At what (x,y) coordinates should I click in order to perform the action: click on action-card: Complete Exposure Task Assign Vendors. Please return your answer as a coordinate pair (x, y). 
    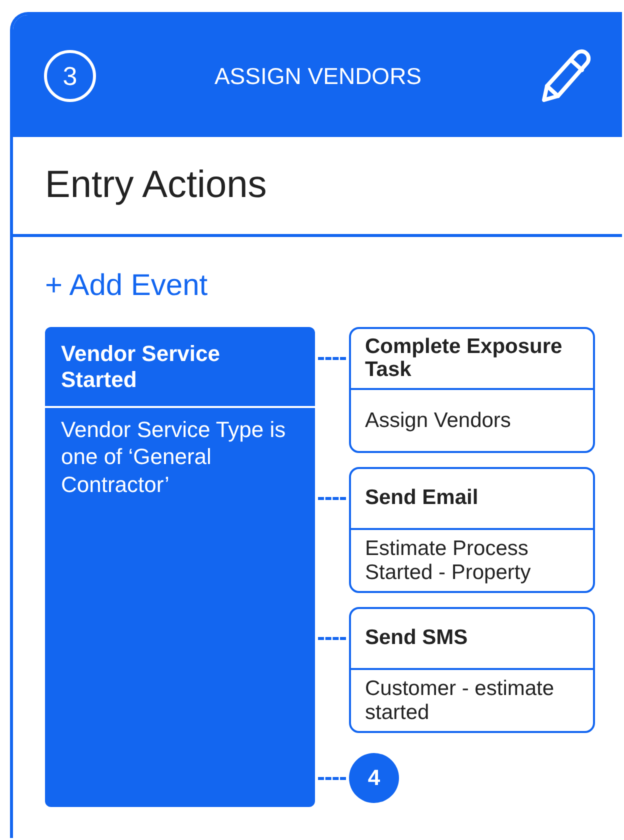
    Looking at the image, I should click on (472, 390).